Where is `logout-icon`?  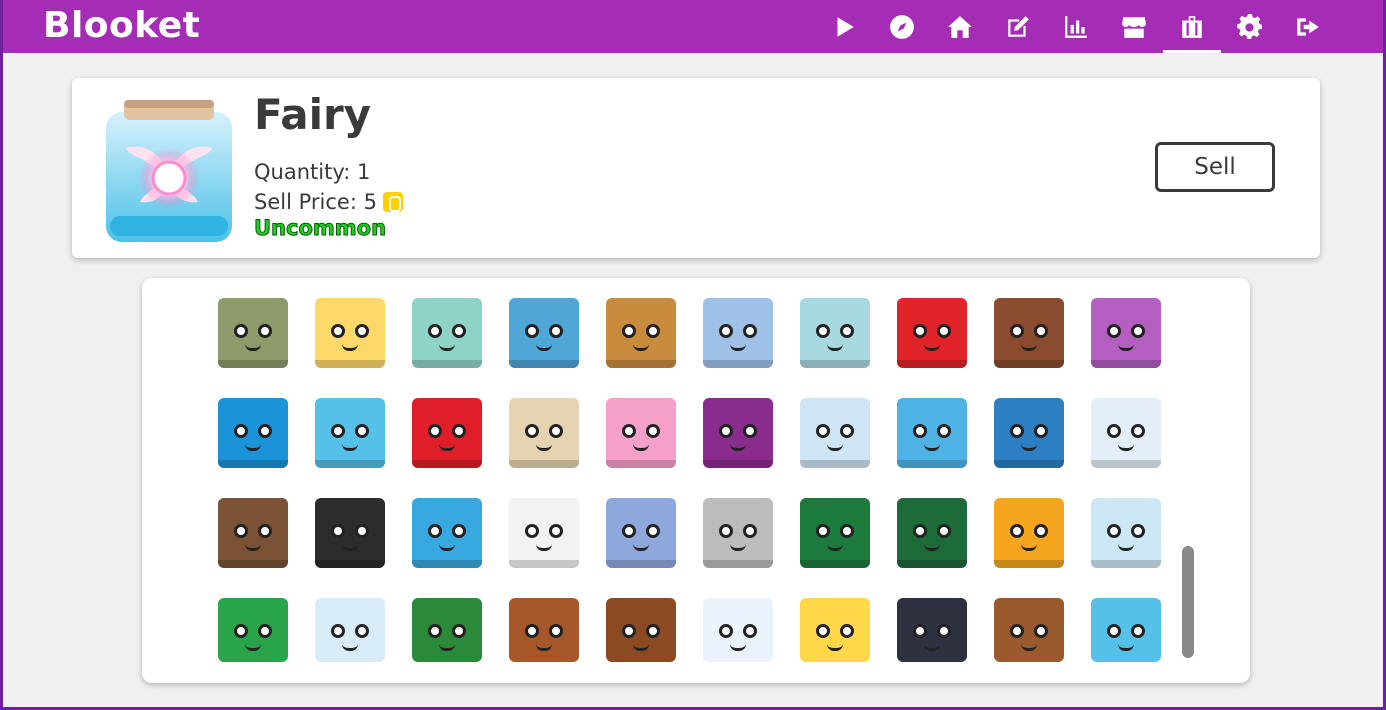
logout-icon is located at coordinates (1308, 26).